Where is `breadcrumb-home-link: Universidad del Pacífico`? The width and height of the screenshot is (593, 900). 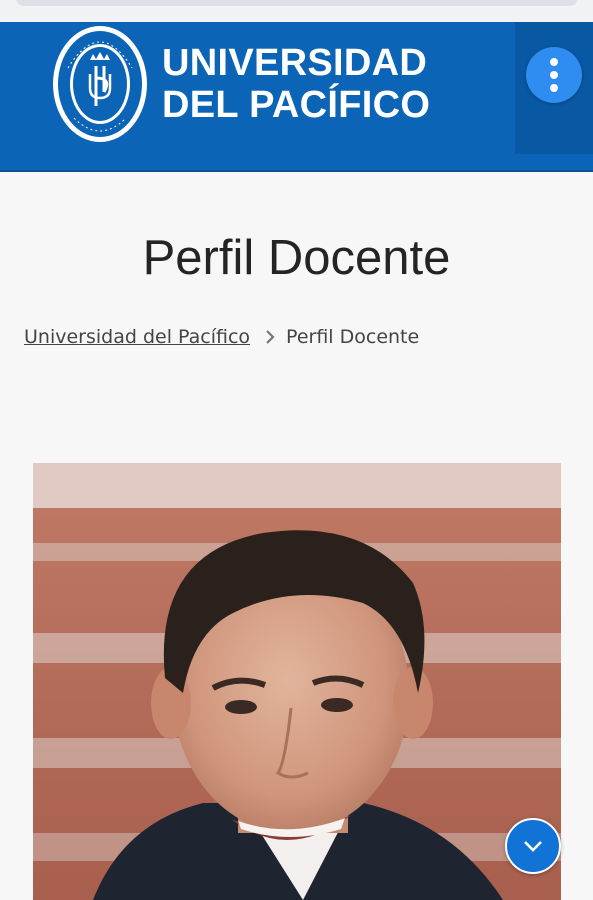
breadcrumb-home-link: Universidad del Pacífico is located at coordinates (137, 337).